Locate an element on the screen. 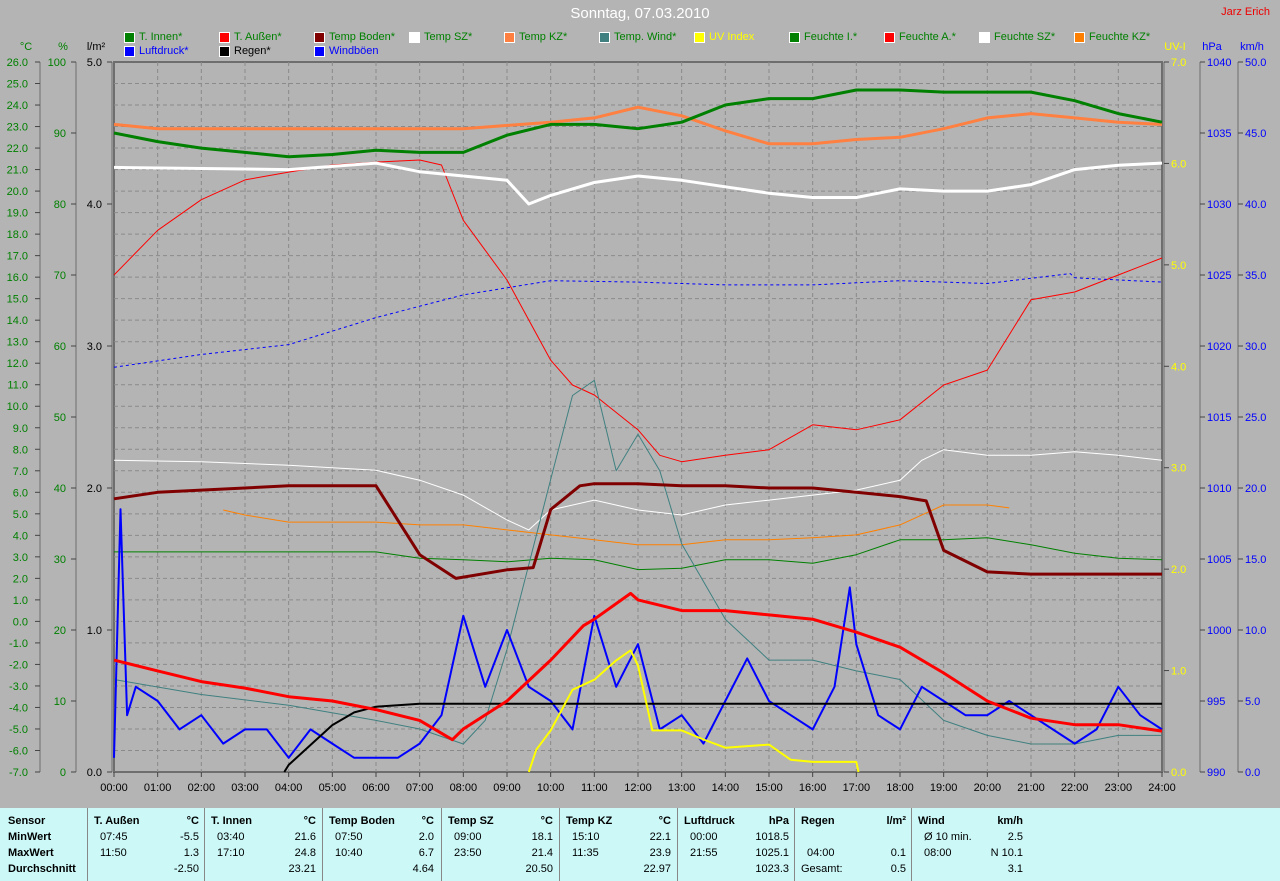 The height and width of the screenshot is (881, 1280). x-tick-label: 10:00 is located at coordinates (551, 788).